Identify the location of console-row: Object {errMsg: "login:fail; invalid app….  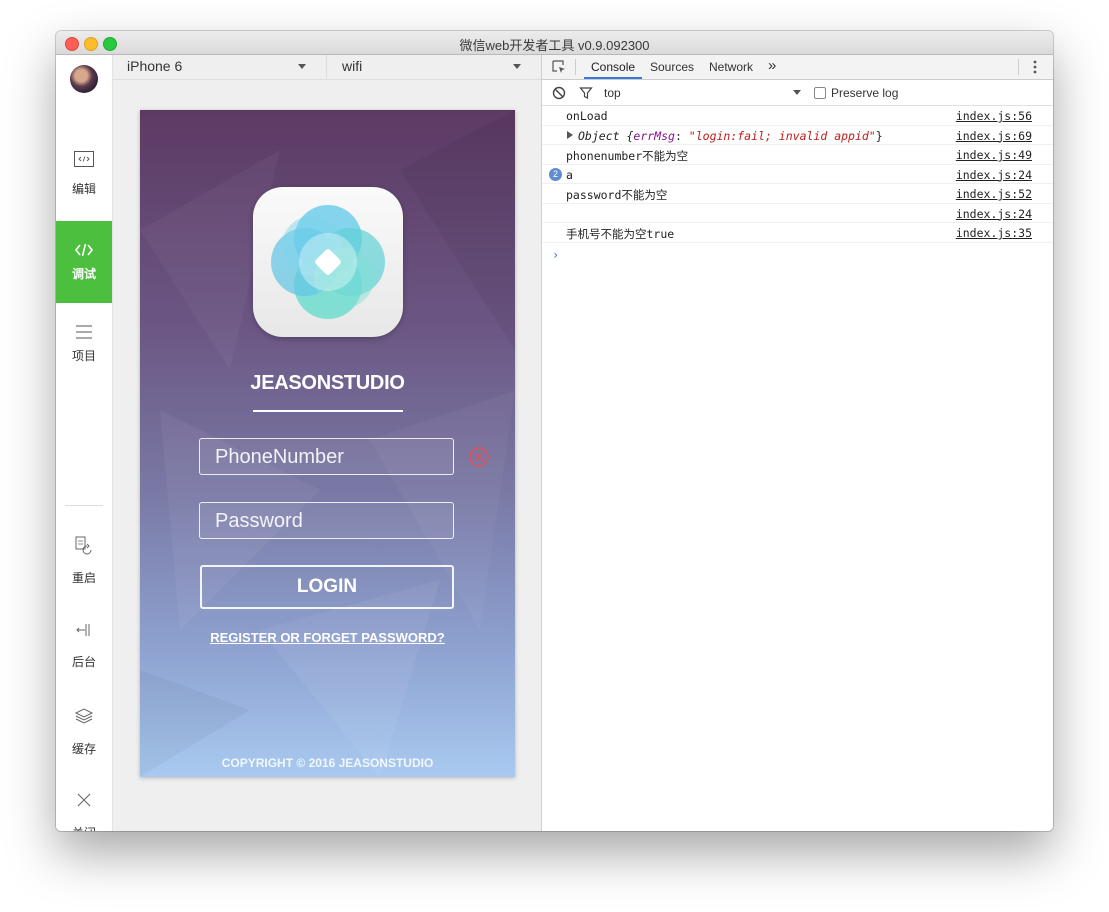
(797, 135).